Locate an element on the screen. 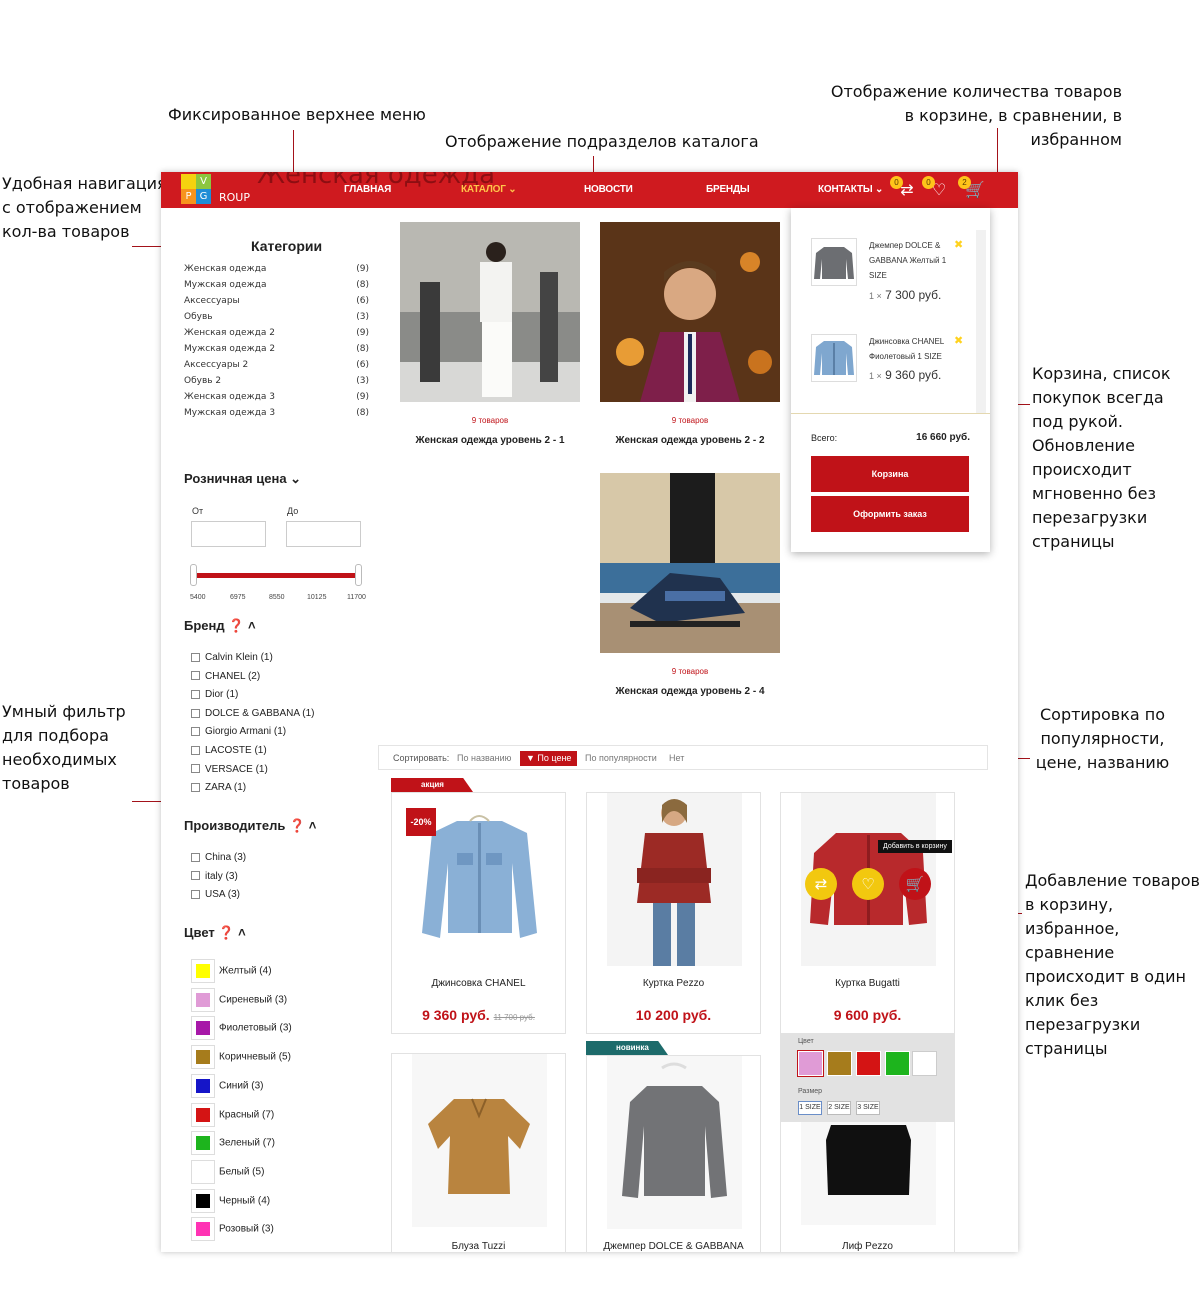 Image resolution: width=1200 pixels, height=1300 pixels. nav-home: Главная is located at coordinates (367, 189).